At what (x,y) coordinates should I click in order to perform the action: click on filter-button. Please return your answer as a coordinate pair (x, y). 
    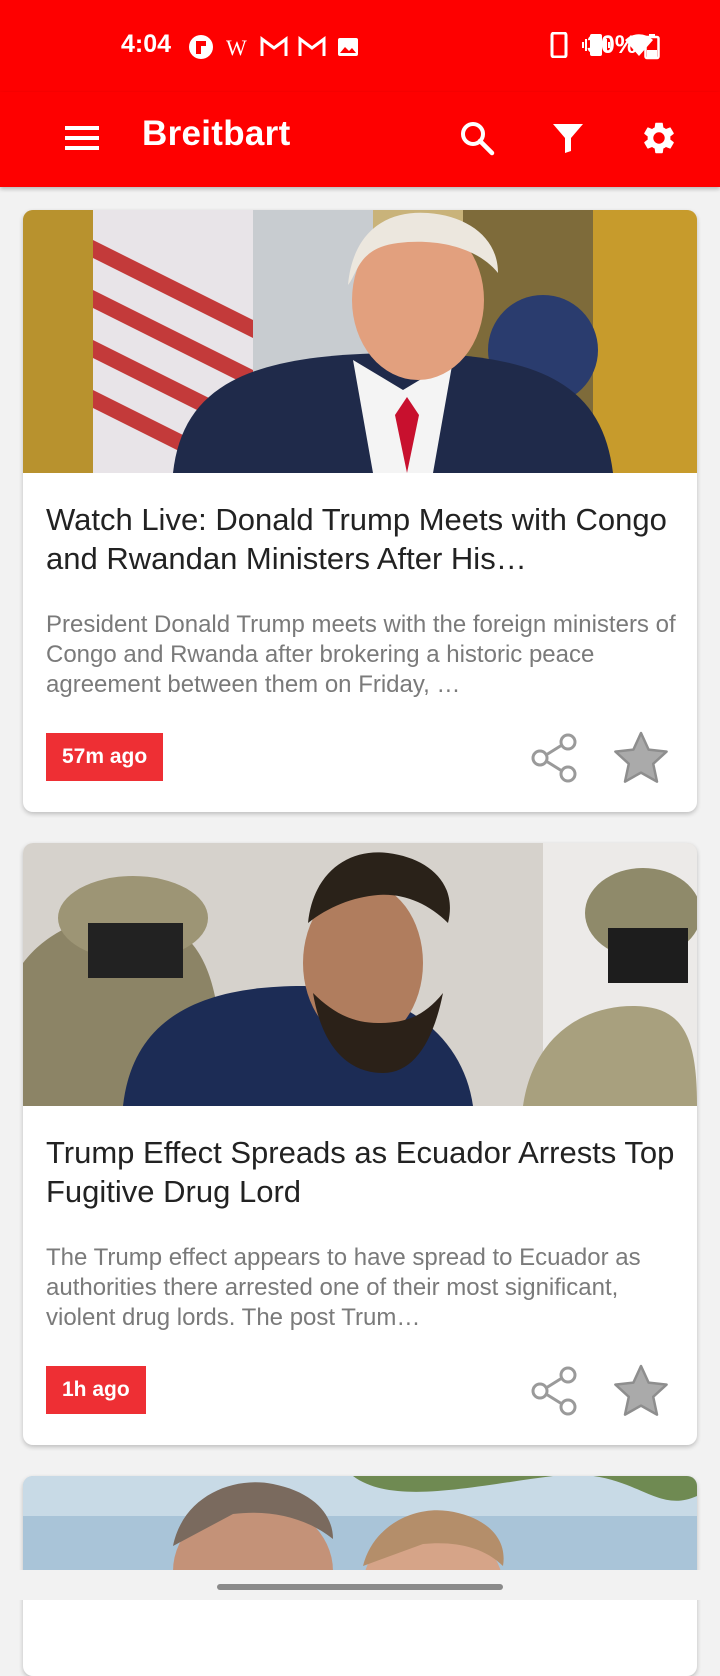
    Looking at the image, I should click on (568, 138).